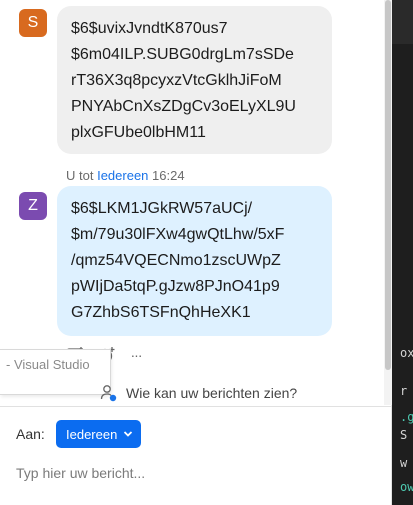 The height and width of the screenshot is (505, 413). Describe the element at coordinates (92, 434) in the screenshot. I see `recipient-dropdown-label: Iedereen` at that location.